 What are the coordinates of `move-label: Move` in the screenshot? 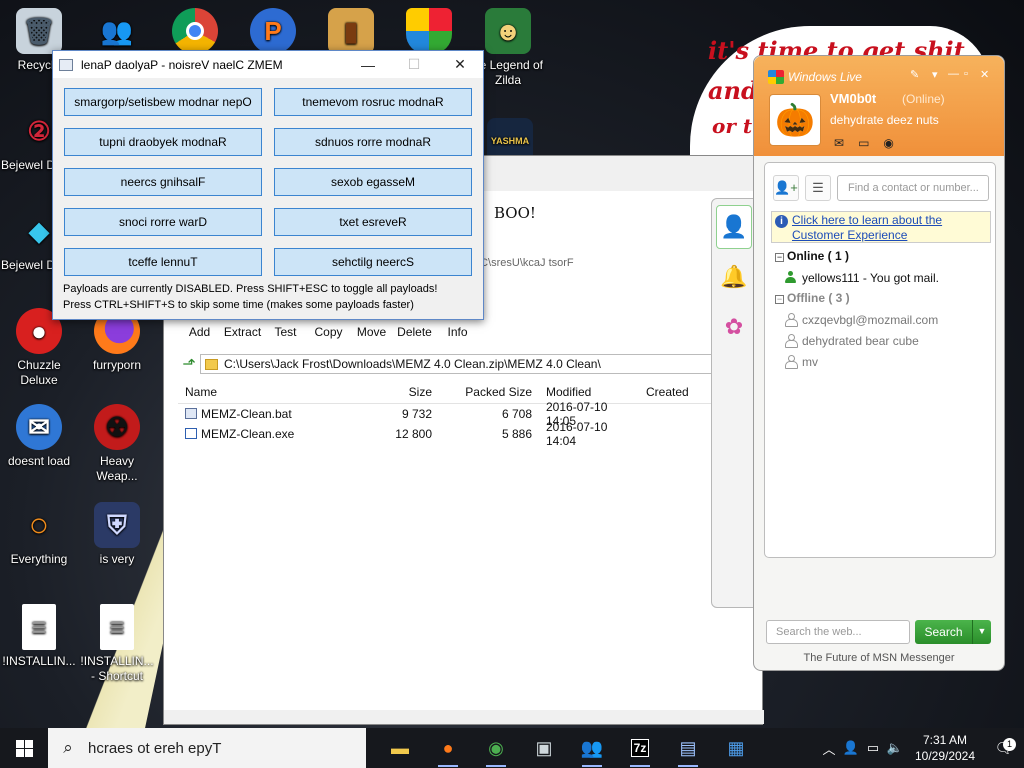 It's located at (371, 332).